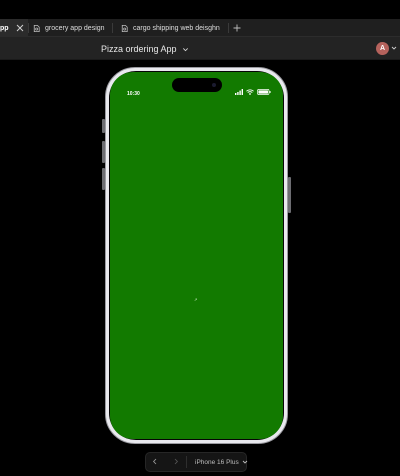 The height and width of the screenshot is (476, 400). What do you see at coordinates (4, 28) in the screenshot?
I see `tab-label: pp` at bounding box center [4, 28].